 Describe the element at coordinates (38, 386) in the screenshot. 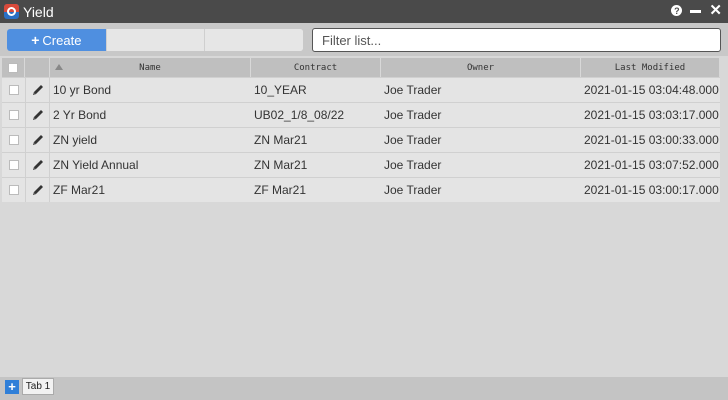

I see `tab-1: Tab 1` at that location.